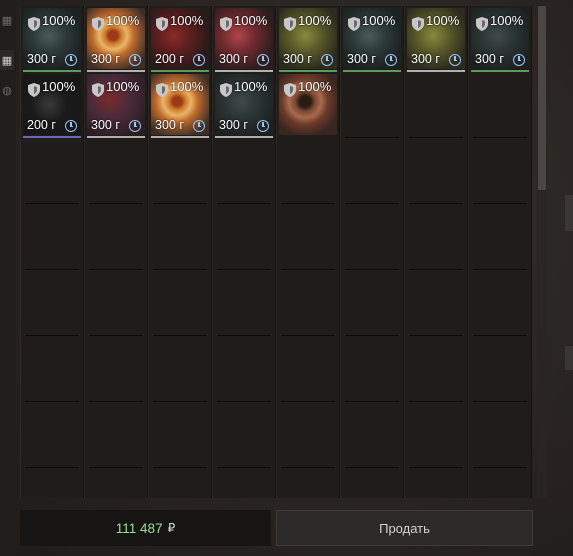 The image size is (573, 556). I want to click on globe-icon: ◍, so click(7, 90).